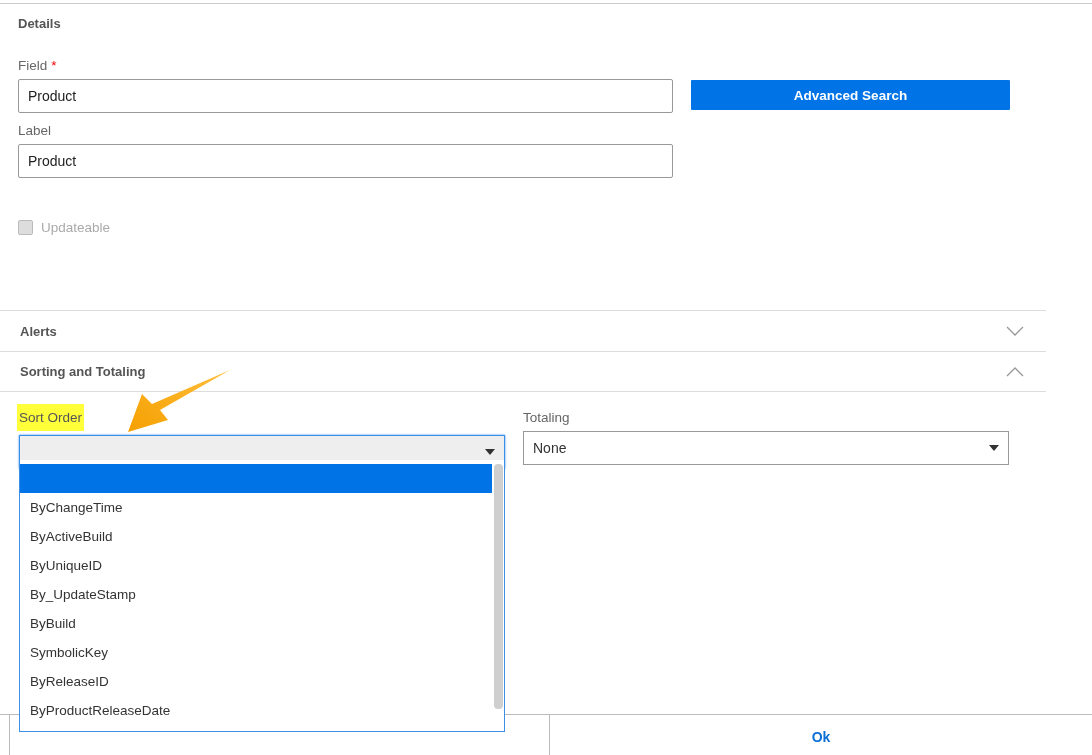 The width and height of the screenshot is (1092, 755). I want to click on scrollbar-thumb, so click(498, 586).